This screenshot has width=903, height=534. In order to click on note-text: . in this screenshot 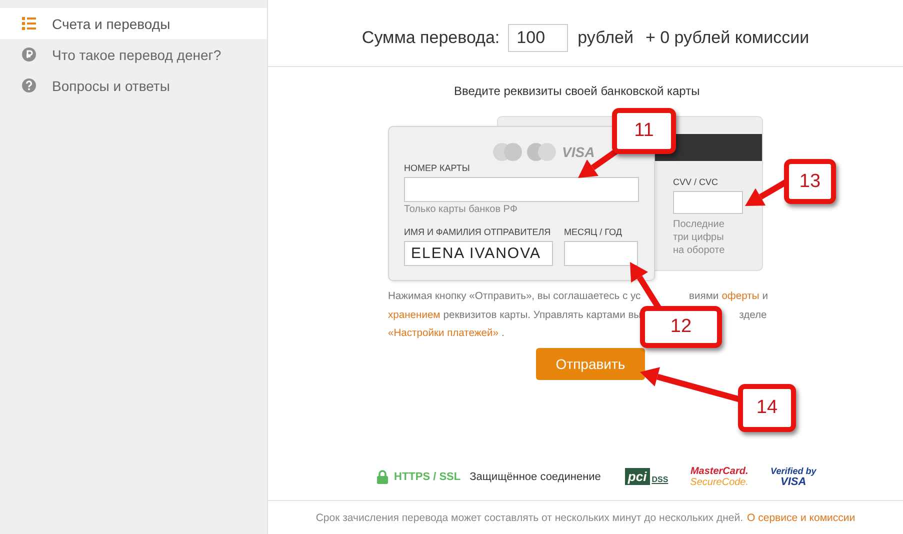, I will do `click(502, 334)`.